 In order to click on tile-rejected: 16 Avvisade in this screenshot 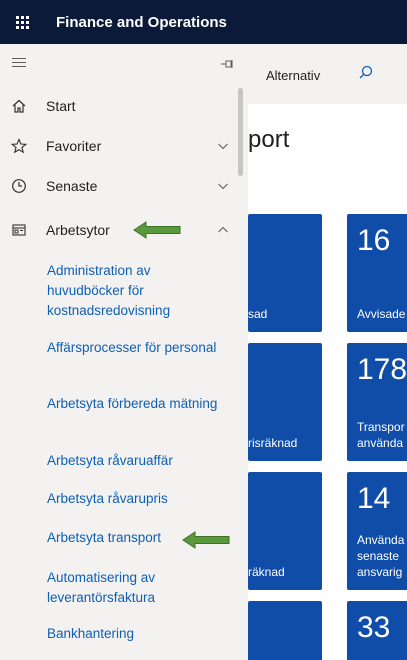, I will do `click(377, 273)`.